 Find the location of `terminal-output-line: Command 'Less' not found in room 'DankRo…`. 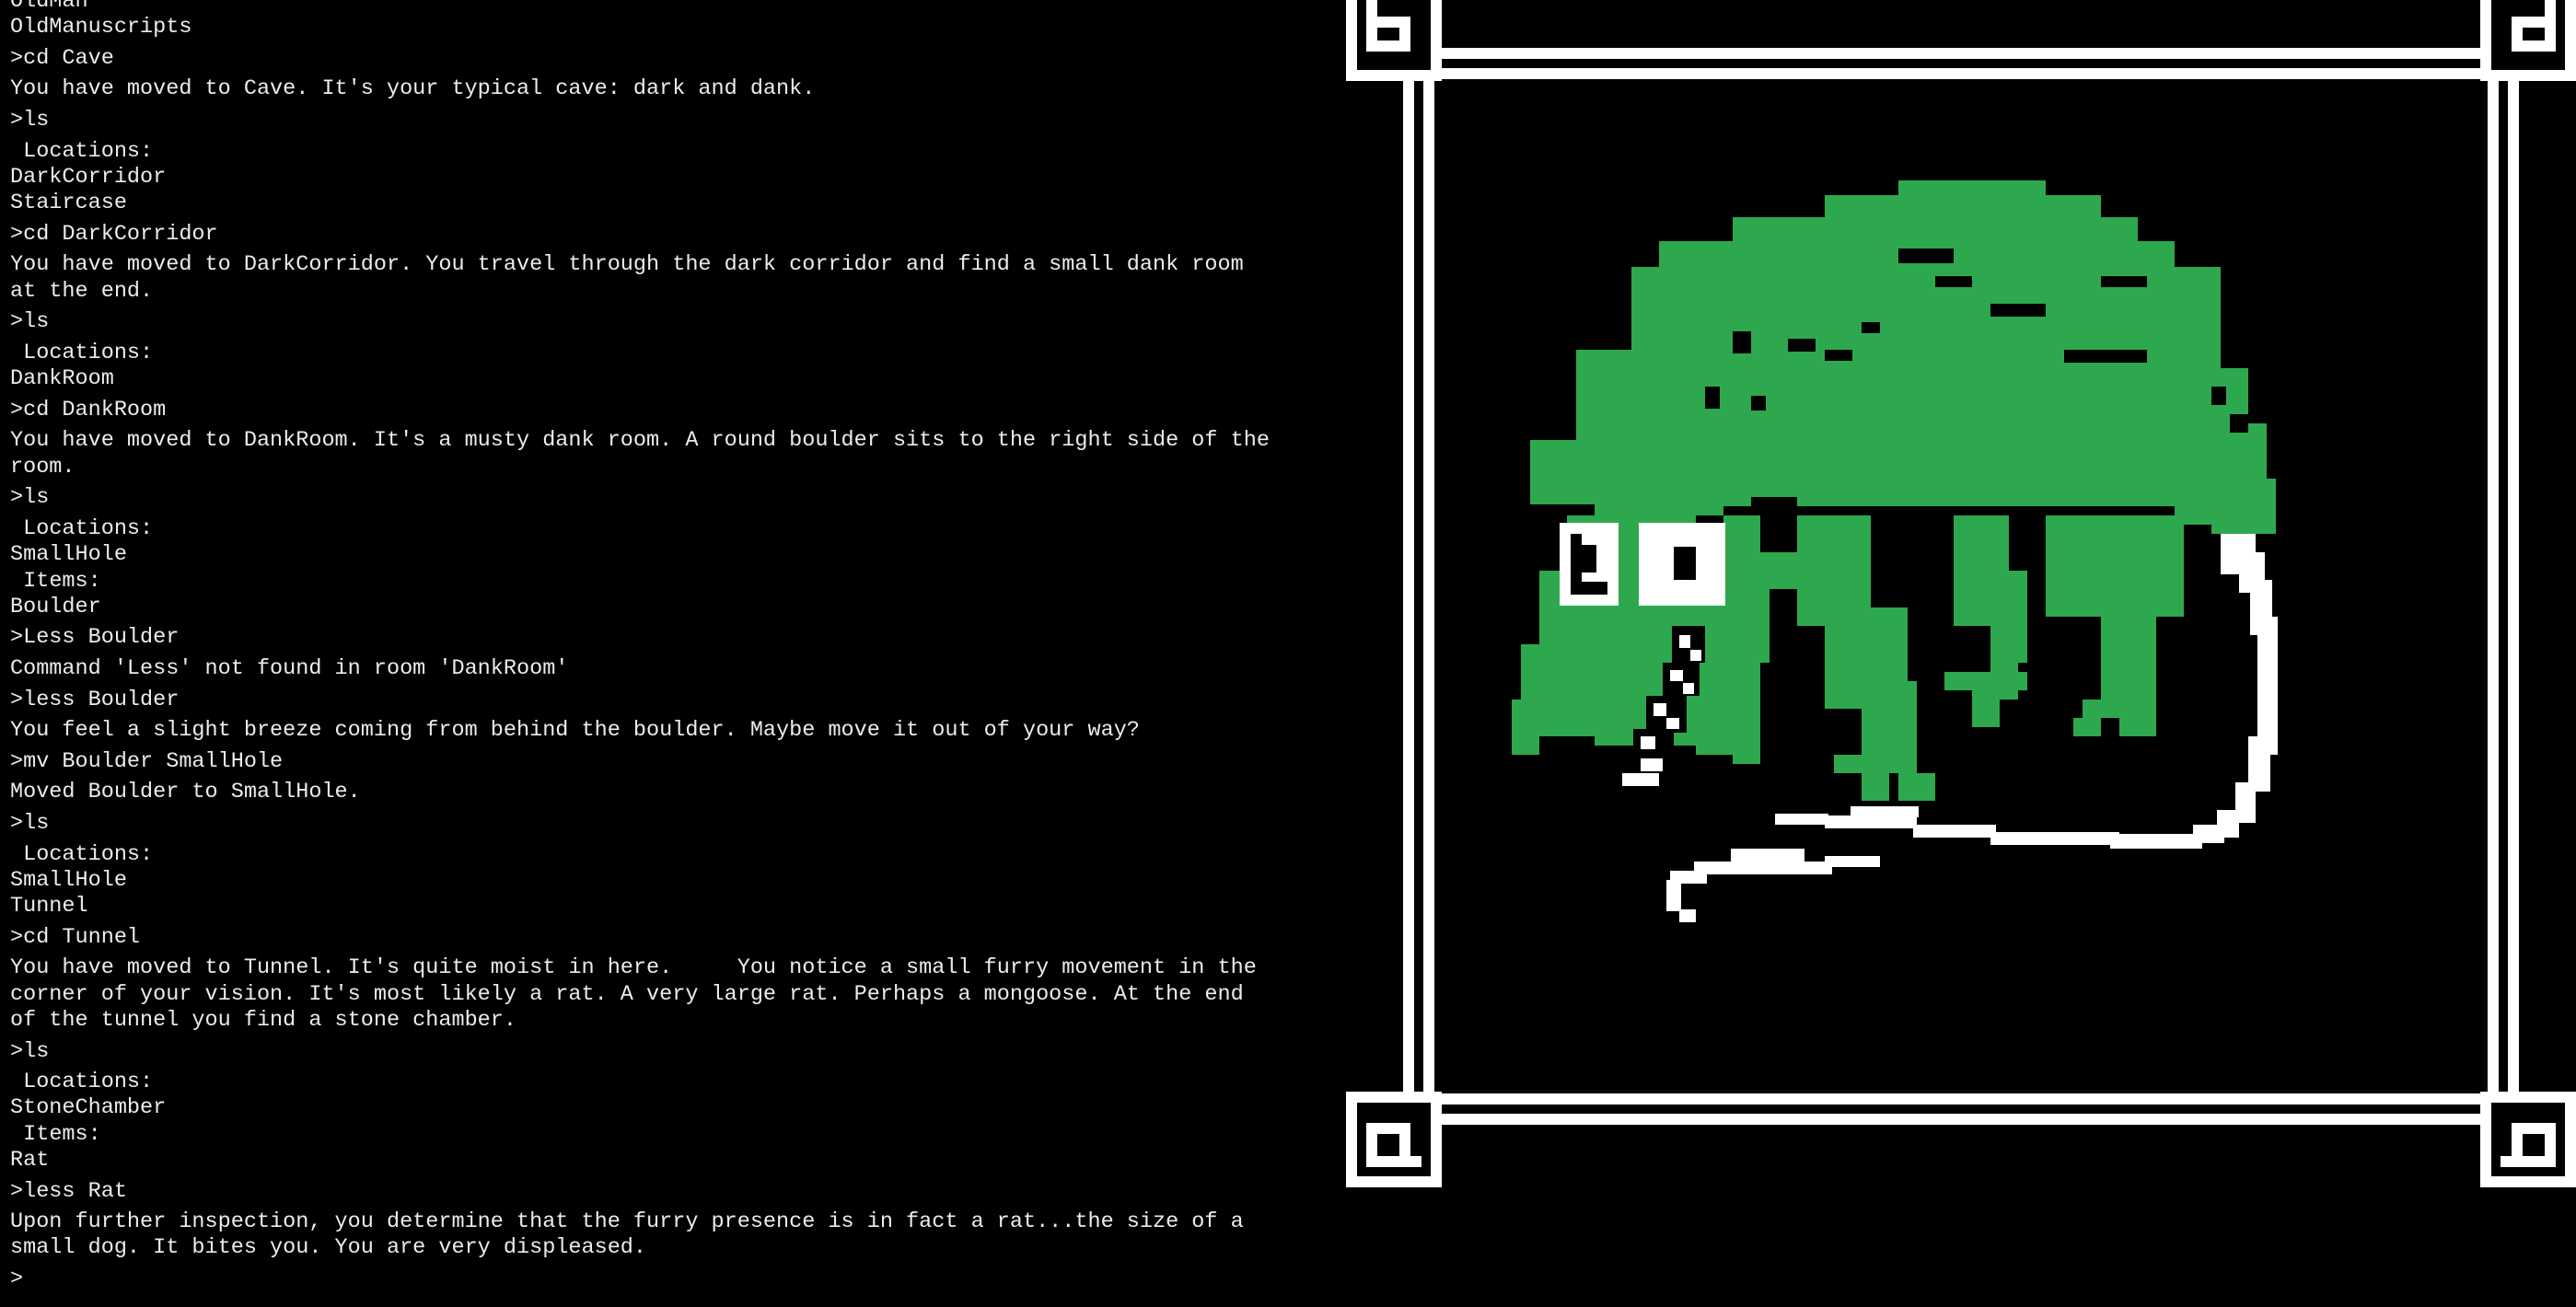

terminal-output-line: Command 'Less' not found in room 'DankRo… is located at coordinates (289, 668).